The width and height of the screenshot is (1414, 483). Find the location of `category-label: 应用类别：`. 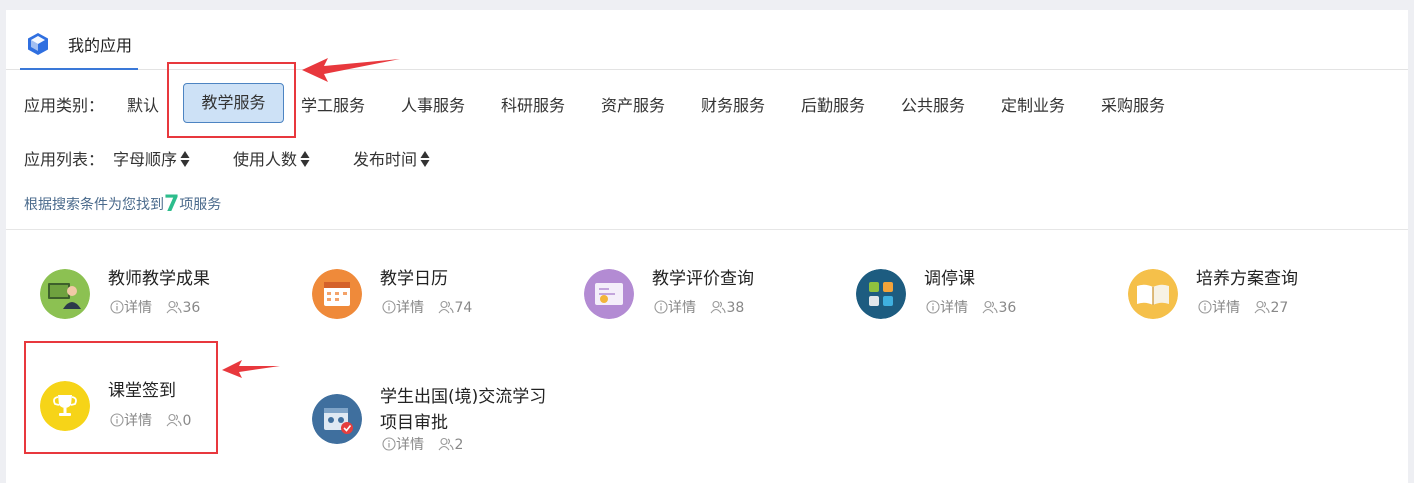

category-label: 应用类别： is located at coordinates (64, 105).